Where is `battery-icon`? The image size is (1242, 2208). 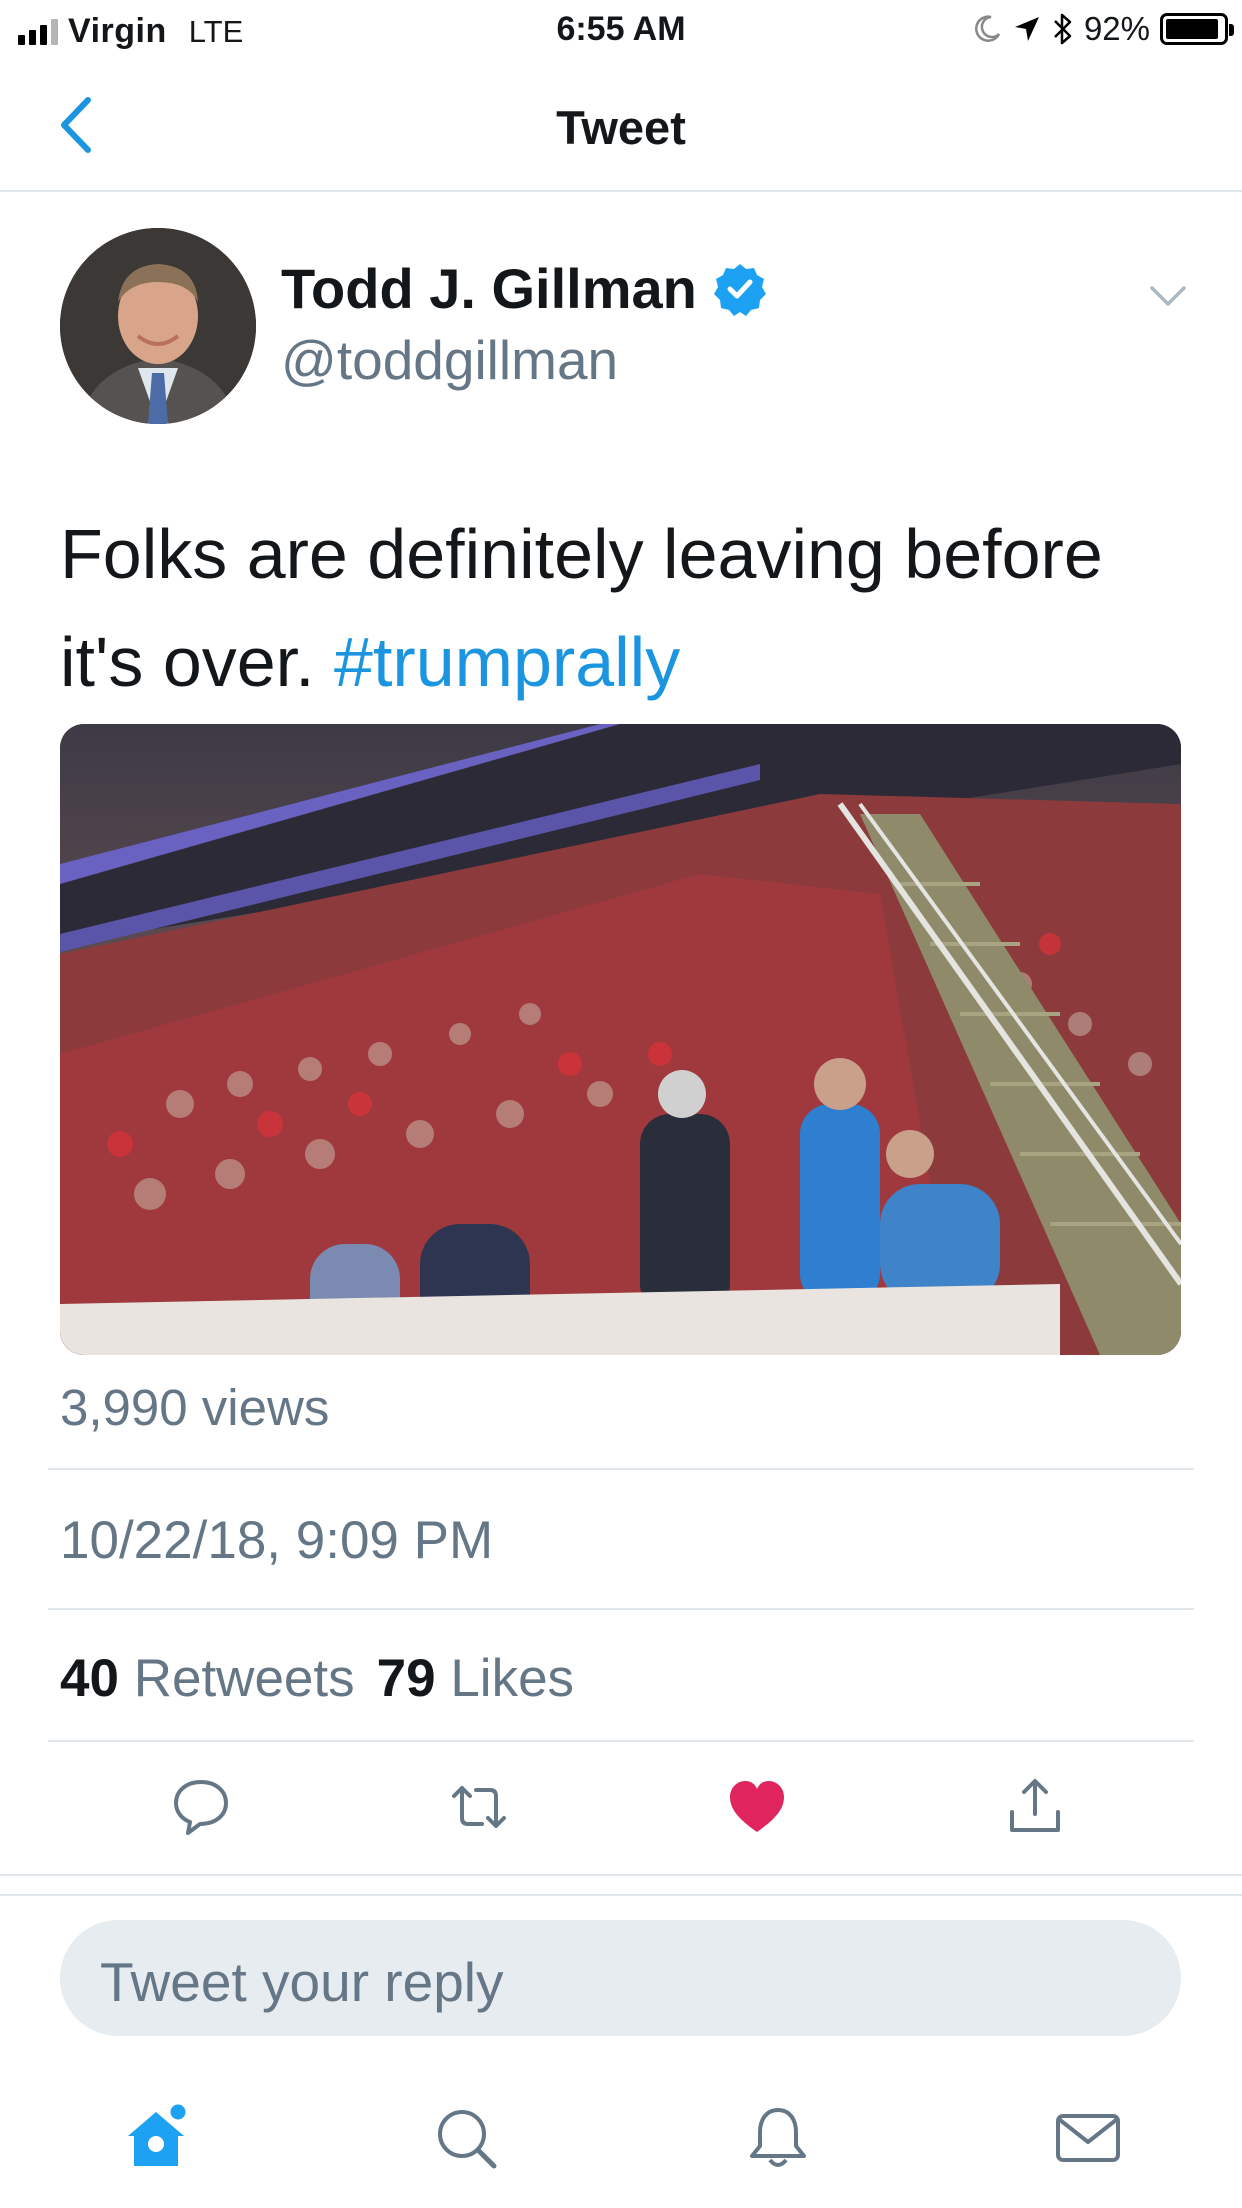
battery-icon is located at coordinates (1197, 29).